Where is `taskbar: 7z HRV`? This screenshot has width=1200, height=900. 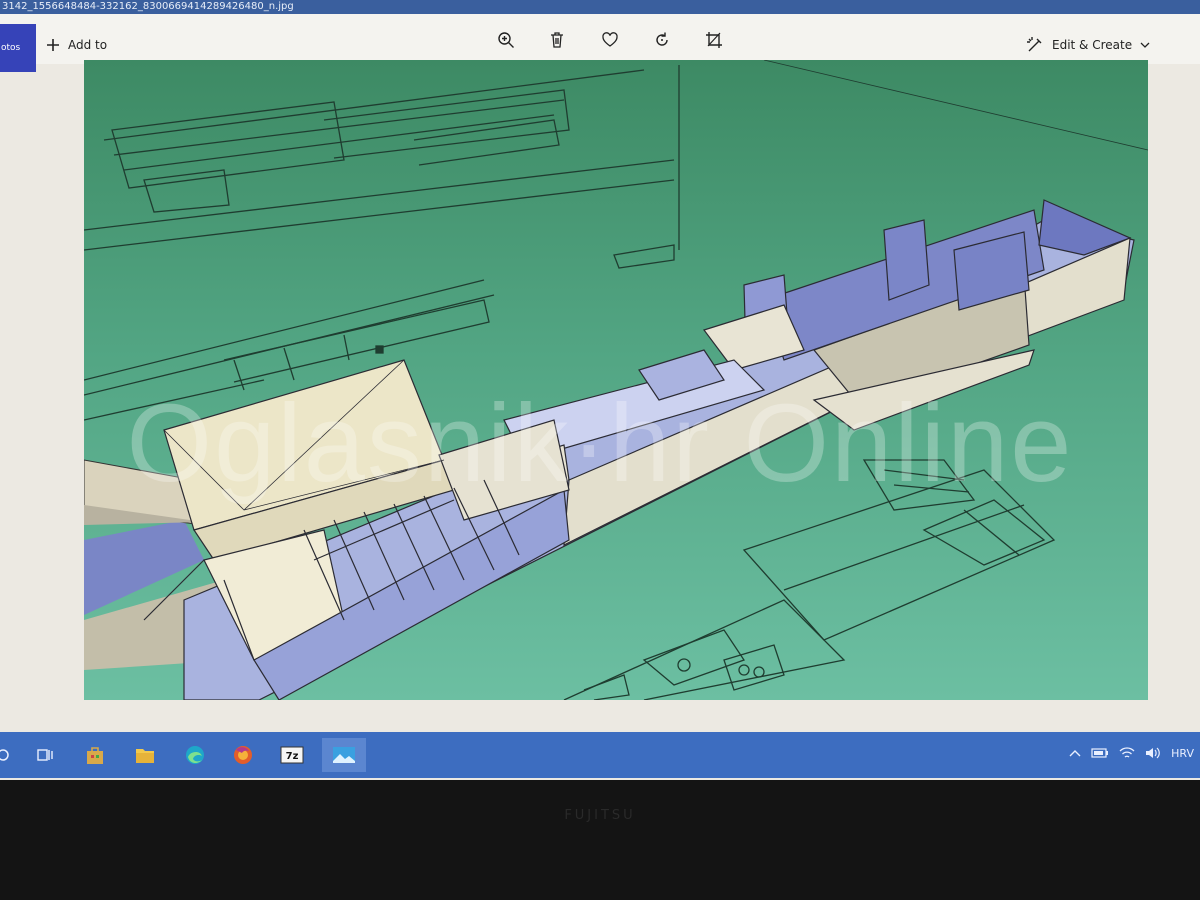
taskbar: 7z HRV is located at coordinates (600, 755).